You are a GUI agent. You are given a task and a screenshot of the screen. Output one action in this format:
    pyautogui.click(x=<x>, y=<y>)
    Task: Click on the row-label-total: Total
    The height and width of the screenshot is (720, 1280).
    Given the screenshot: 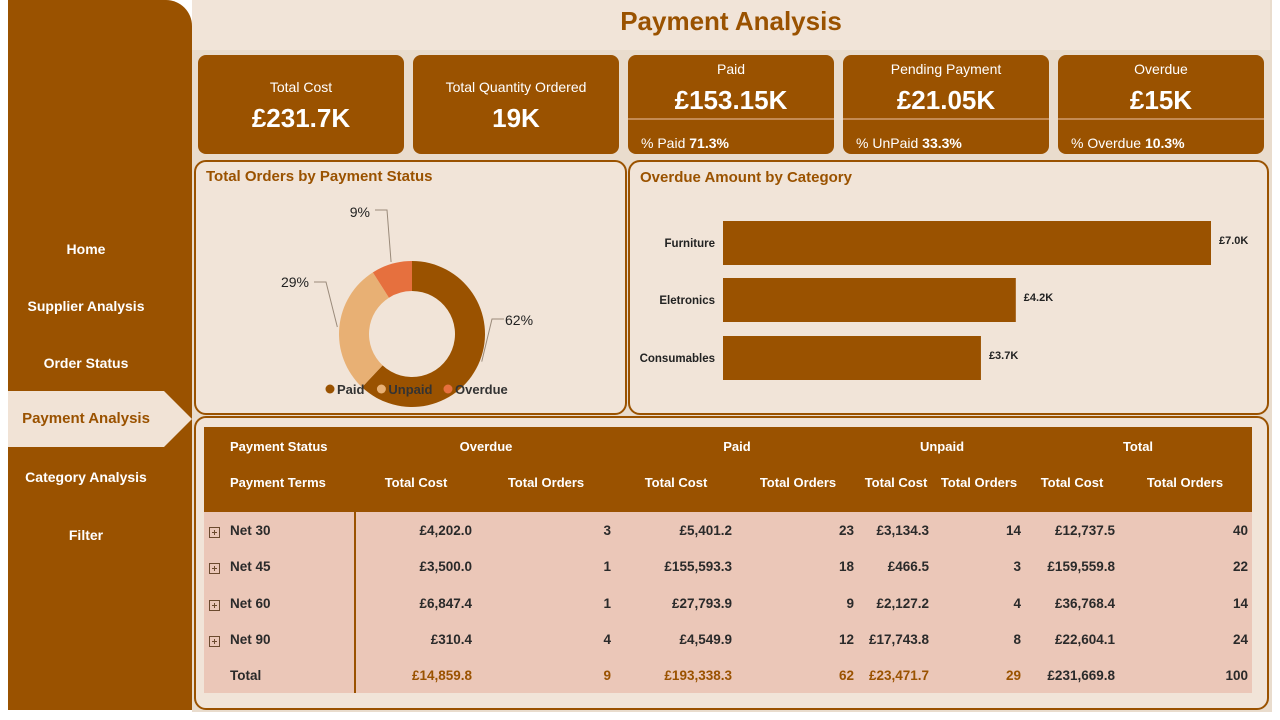 What is the action you would take?
    pyautogui.click(x=246, y=675)
    